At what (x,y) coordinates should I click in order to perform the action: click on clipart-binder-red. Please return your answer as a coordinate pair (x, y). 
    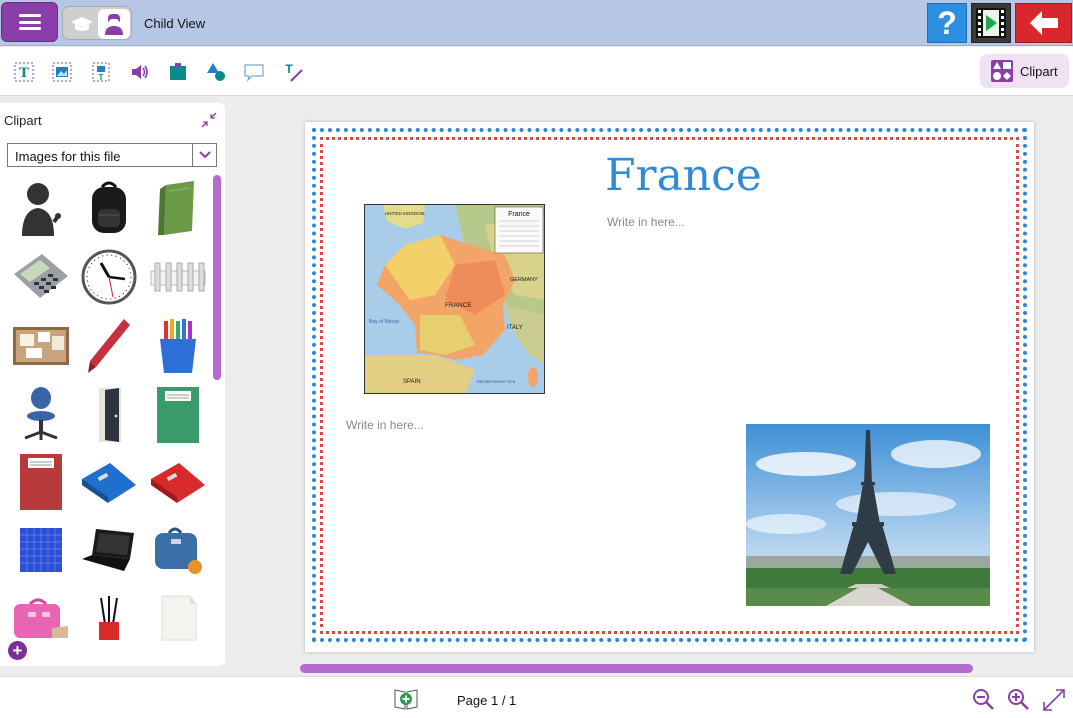
    Looking at the image, I should click on (178, 482).